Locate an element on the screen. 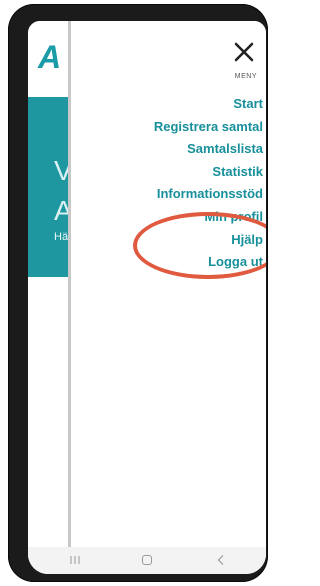 The image size is (320, 586). app-logo: A is located at coordinates (50, 57).